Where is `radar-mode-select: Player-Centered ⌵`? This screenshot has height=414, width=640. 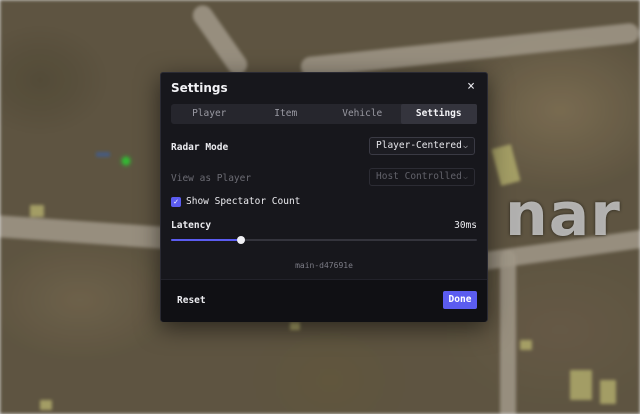
radar-mode-select: Player-Centered ⌵ is located at coordinates (422, 146).